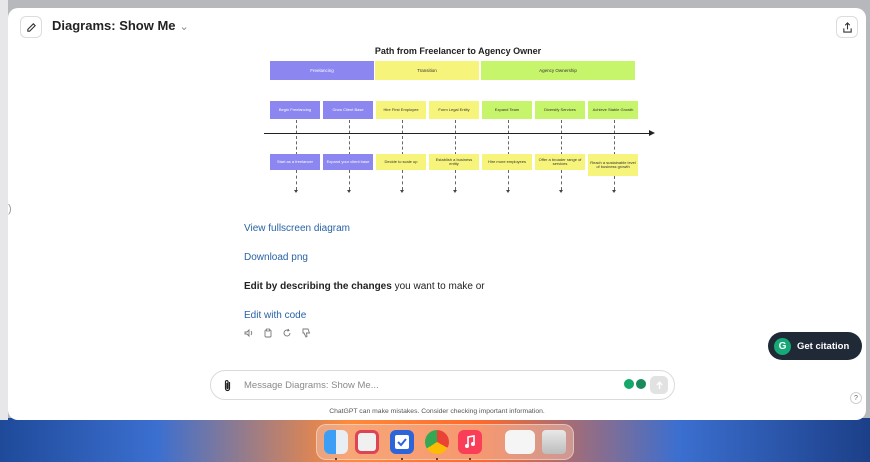 This screenshot has height=462, width=870. Describe the element at coordinates (856, 398) in the screenshot. I see `help-button: ?` at that location.